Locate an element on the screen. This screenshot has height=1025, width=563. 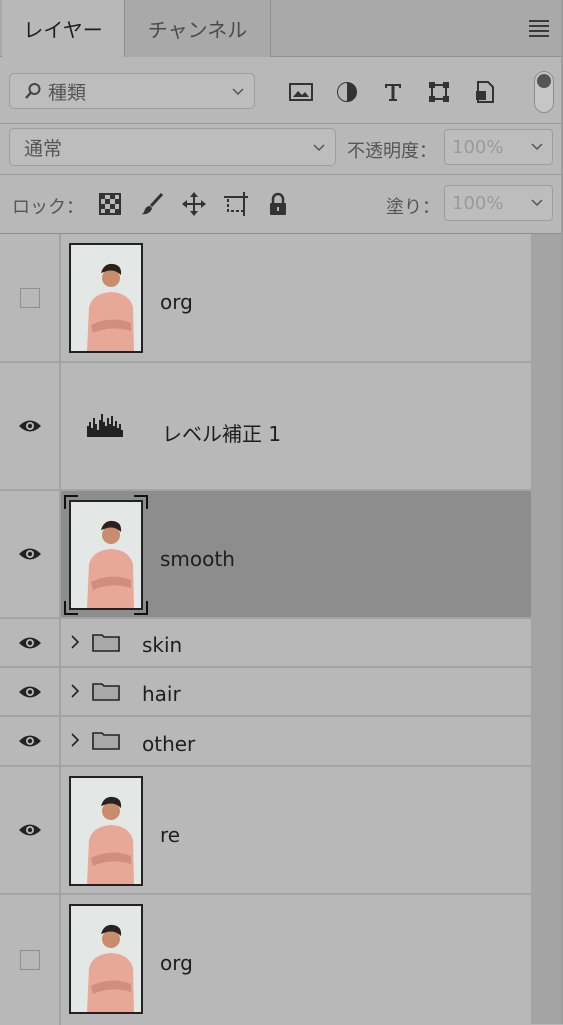
search-icon is located at coordinates (33, 91).